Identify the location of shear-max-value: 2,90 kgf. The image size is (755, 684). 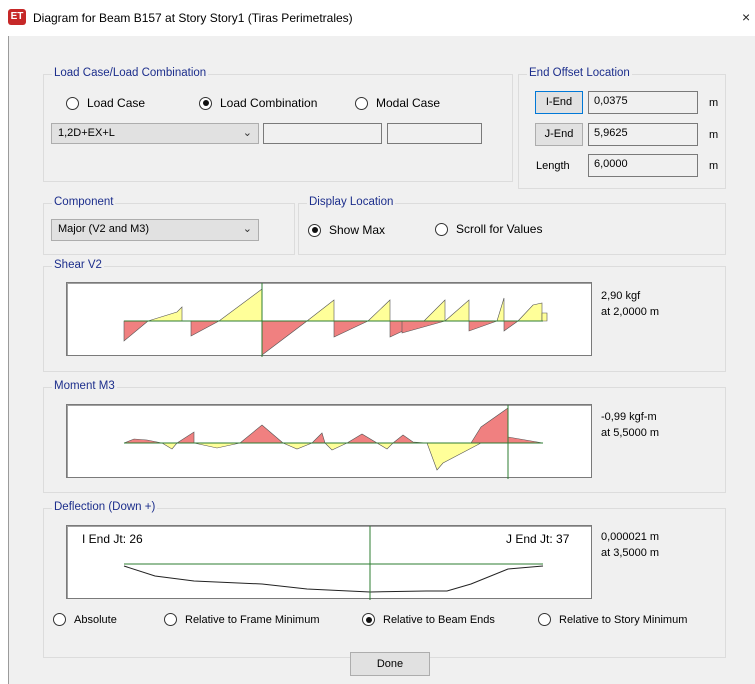
(621, 296).